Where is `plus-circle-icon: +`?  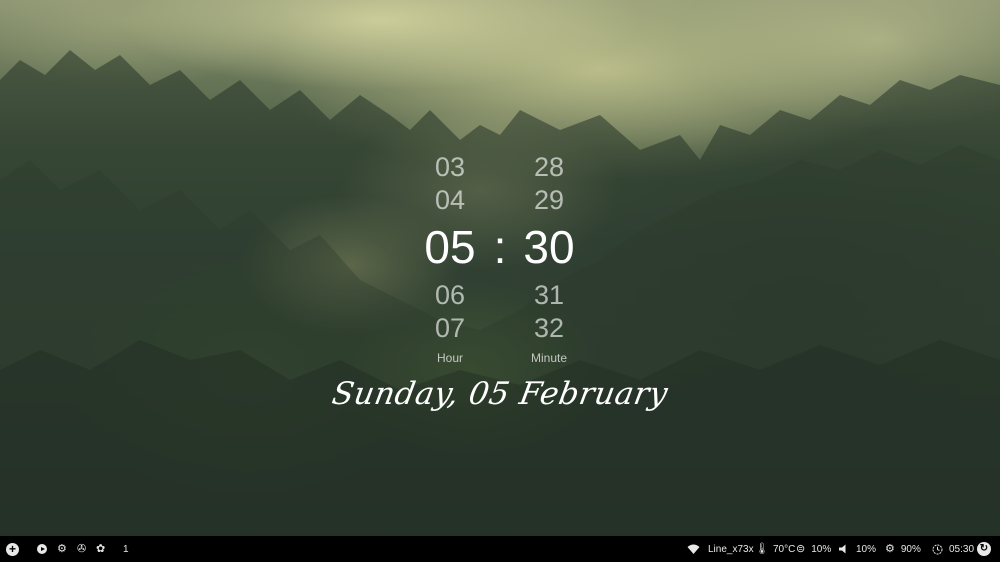
plus-circle-icon: + is located at coordinates (12, 549).